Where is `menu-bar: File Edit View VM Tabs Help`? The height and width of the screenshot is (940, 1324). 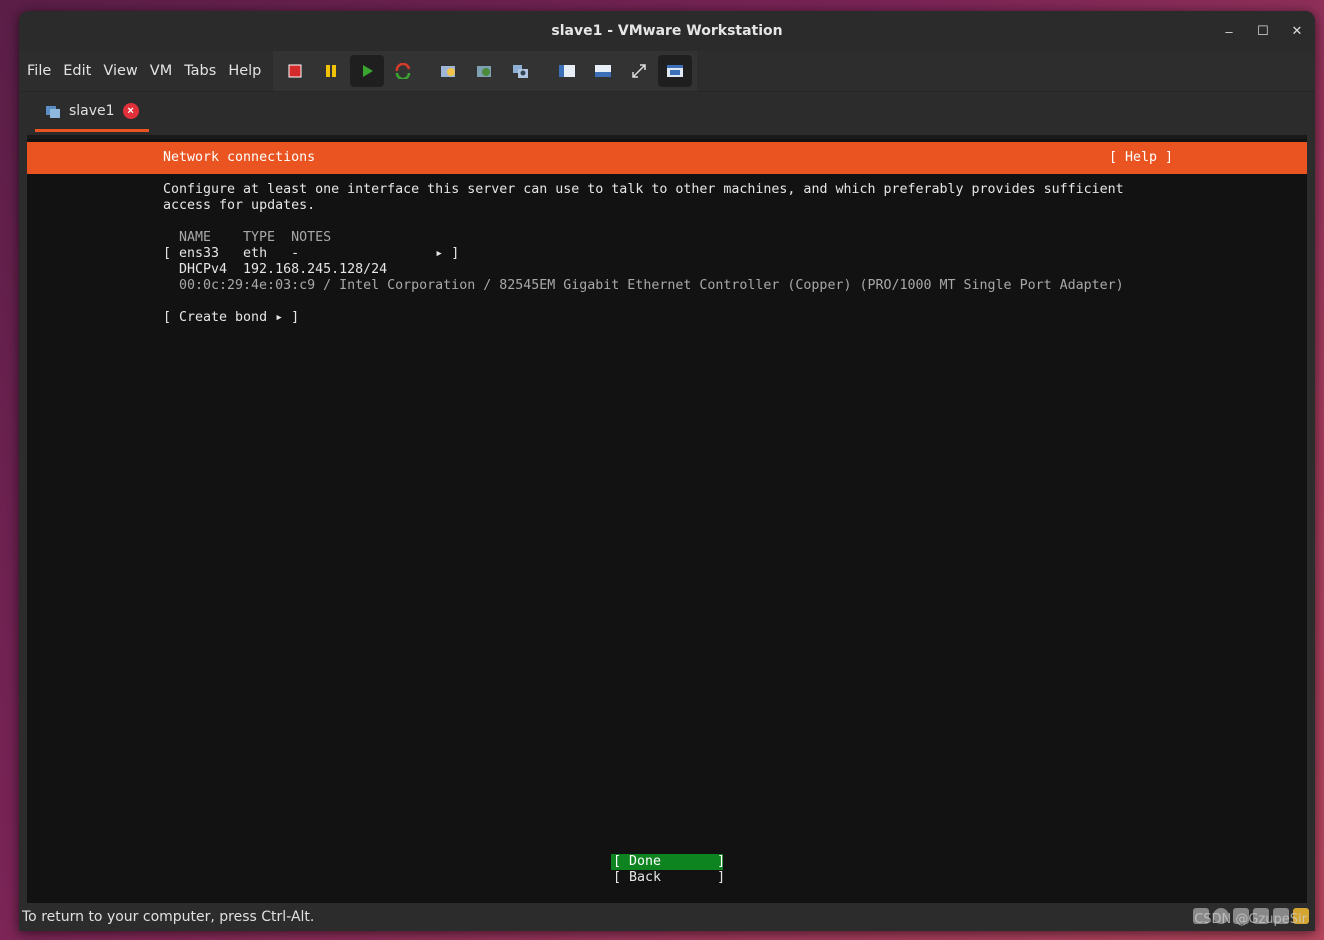 menu-bar: File Edit View VM Tabs Help is located at coordinates (667, 71).